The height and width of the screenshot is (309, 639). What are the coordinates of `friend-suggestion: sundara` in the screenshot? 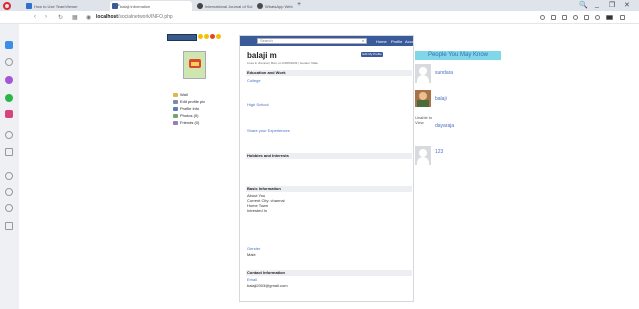 It's located at (458, 76).